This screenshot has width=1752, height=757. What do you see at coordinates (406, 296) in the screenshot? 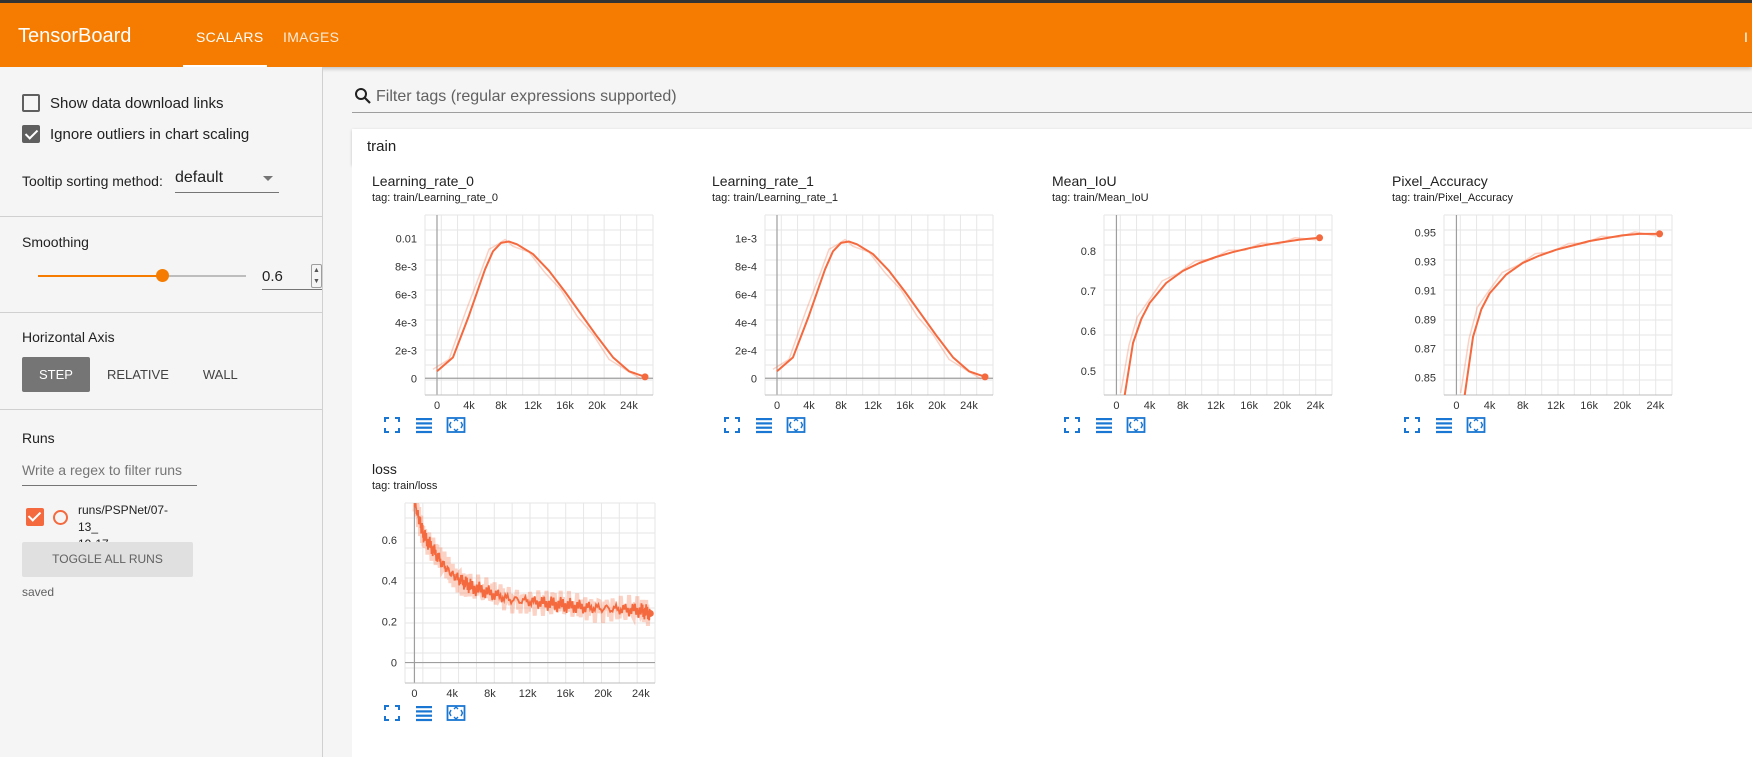
I see `y-tick-label: 6e-3` at bounding box center [406, 296].